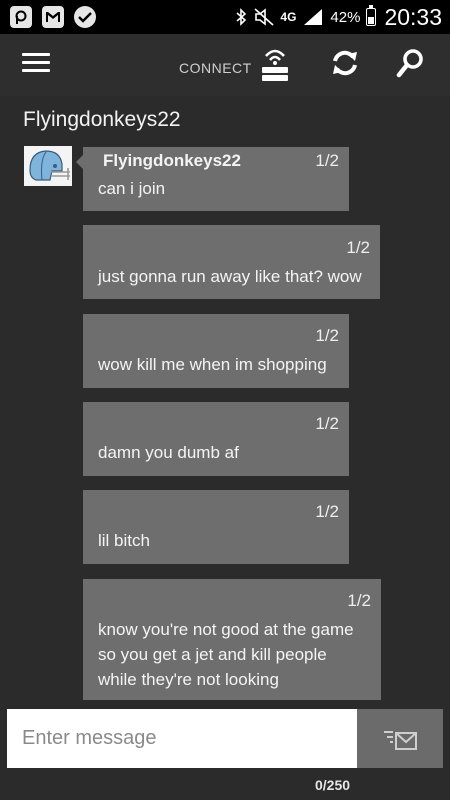 The image size is (450, 800). What do you see at coordinates (212, 364) in the screenshot?
I see `message-text: wow kill me when im shopping` at bounding box center [212, 364].